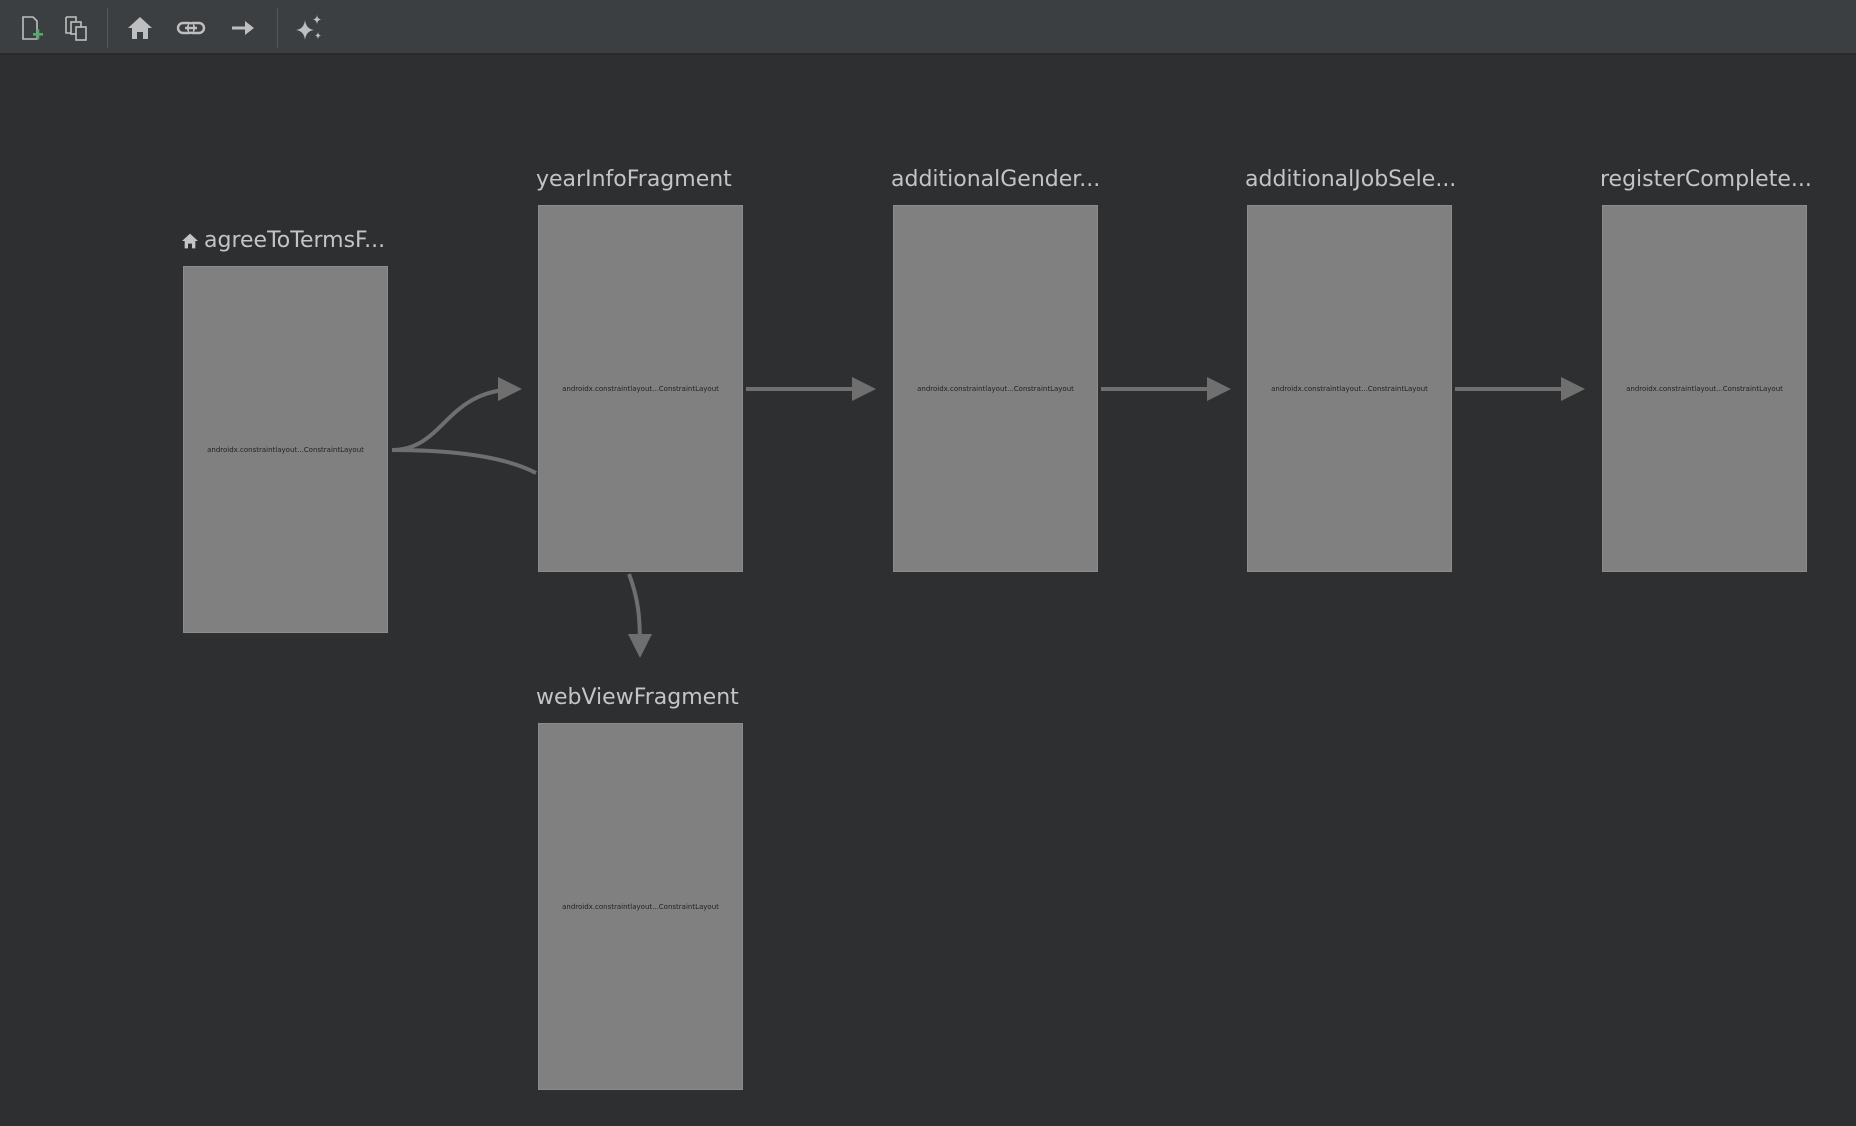  I want to click on toolbar, so click(928, 27).